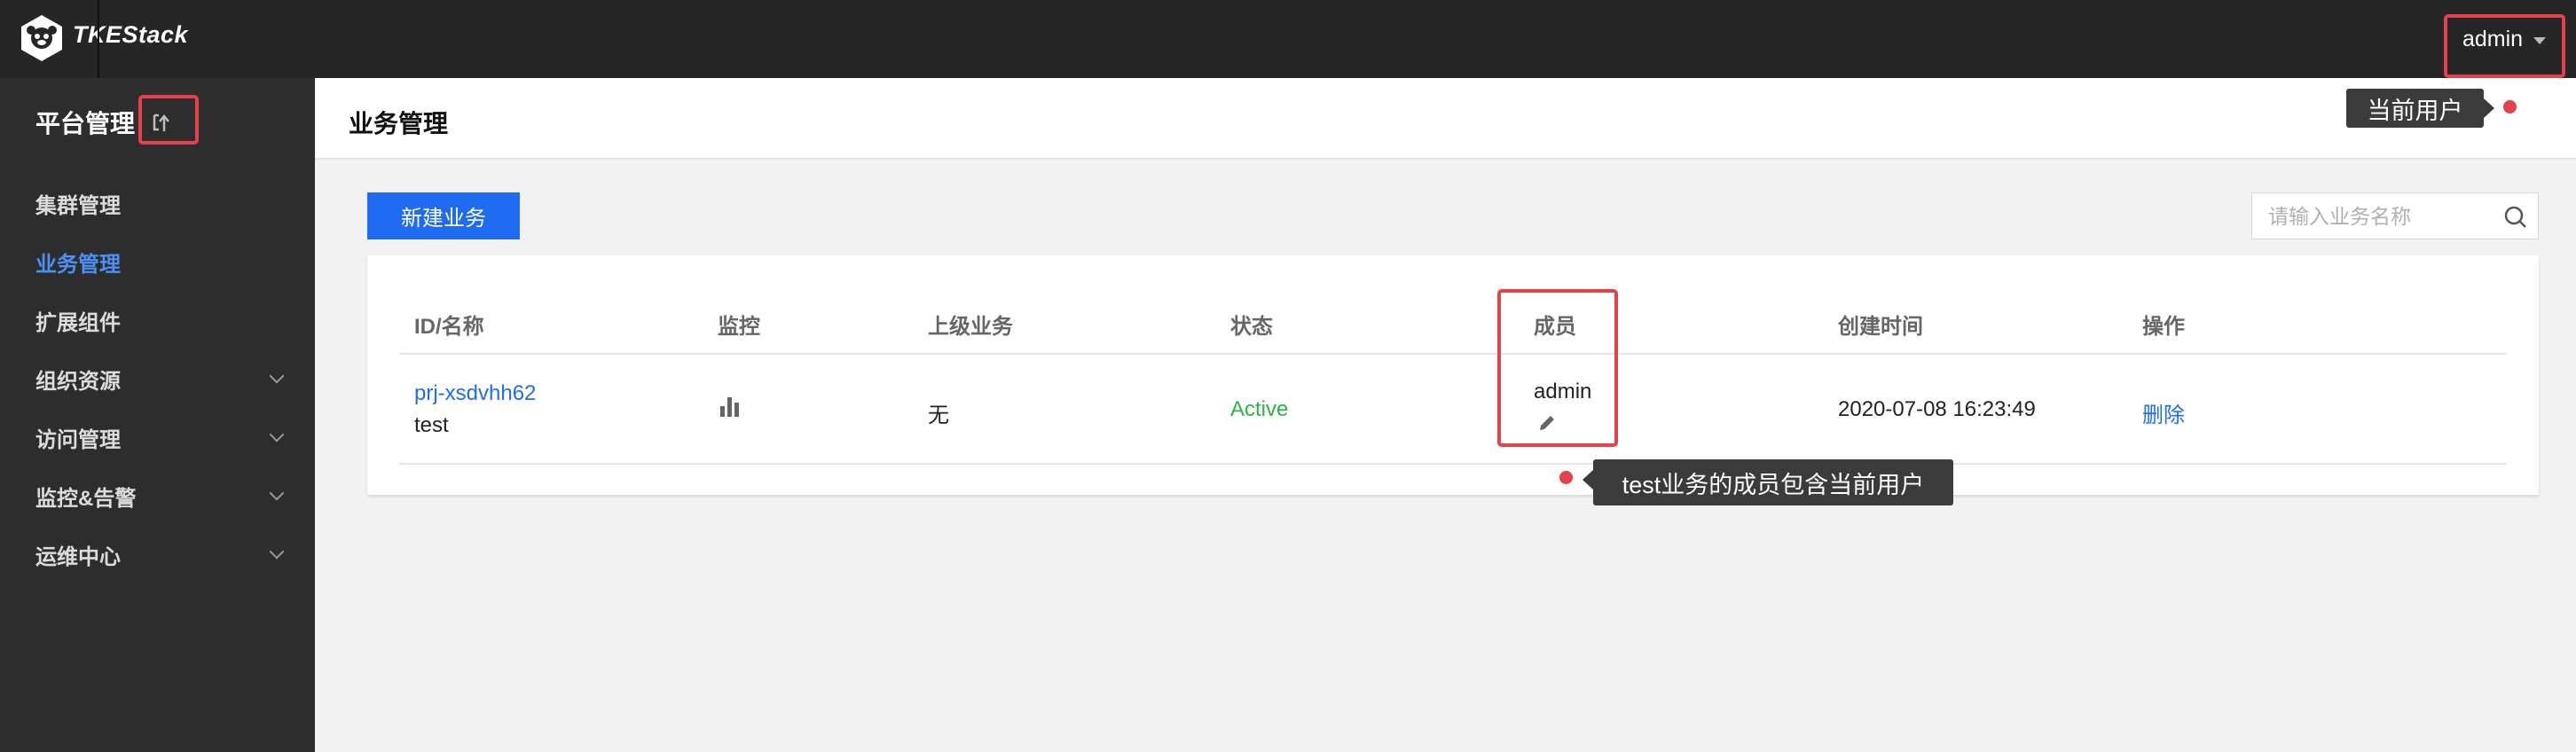 The image size is (2576, 752). Describe the element at coordinates (2515, 217) in the screenshot. I see `search-icon` at that location.